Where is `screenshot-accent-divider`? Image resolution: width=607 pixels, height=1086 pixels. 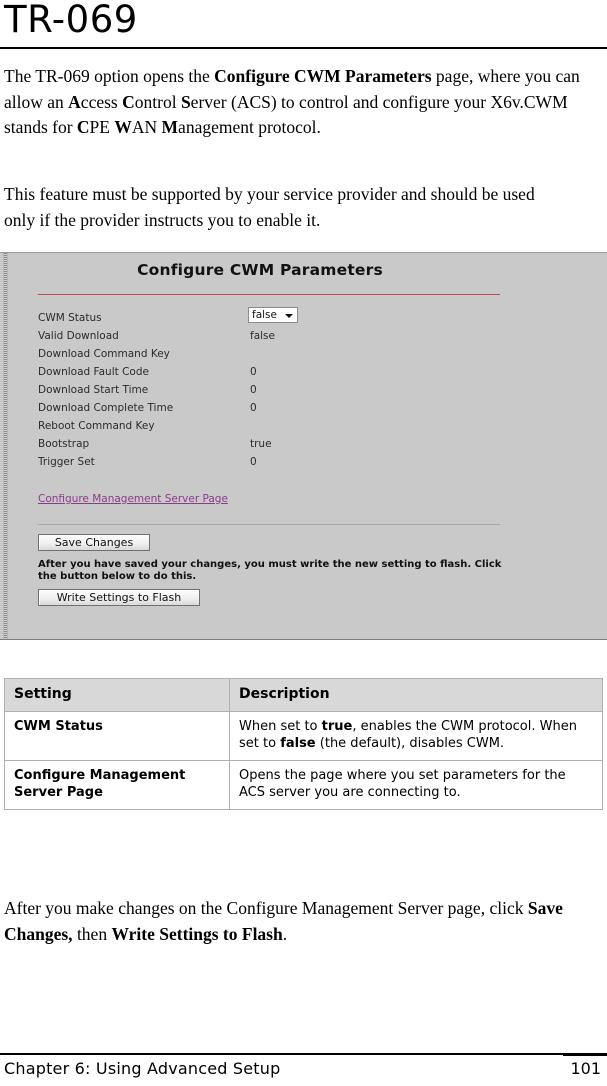 screenshot-accent-divider is located at coordinates (269, 294).